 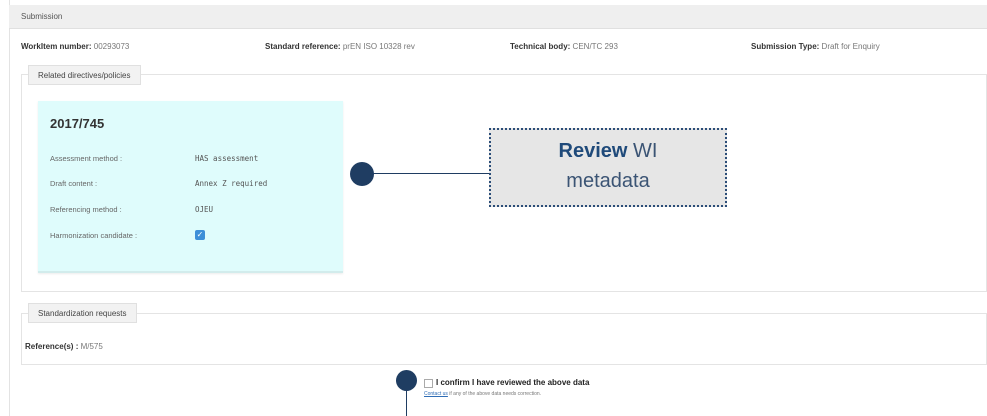 I want to click on contact-us-link: Contact us, so click(x=436, y=394).